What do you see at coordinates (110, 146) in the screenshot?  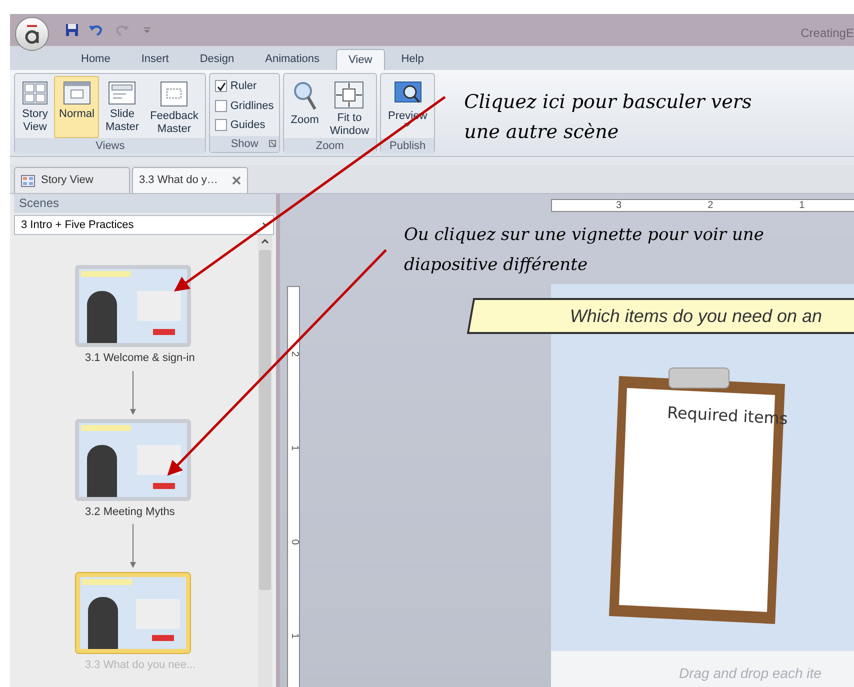 I see `group-label: Views` at bounding box center [110, 146].